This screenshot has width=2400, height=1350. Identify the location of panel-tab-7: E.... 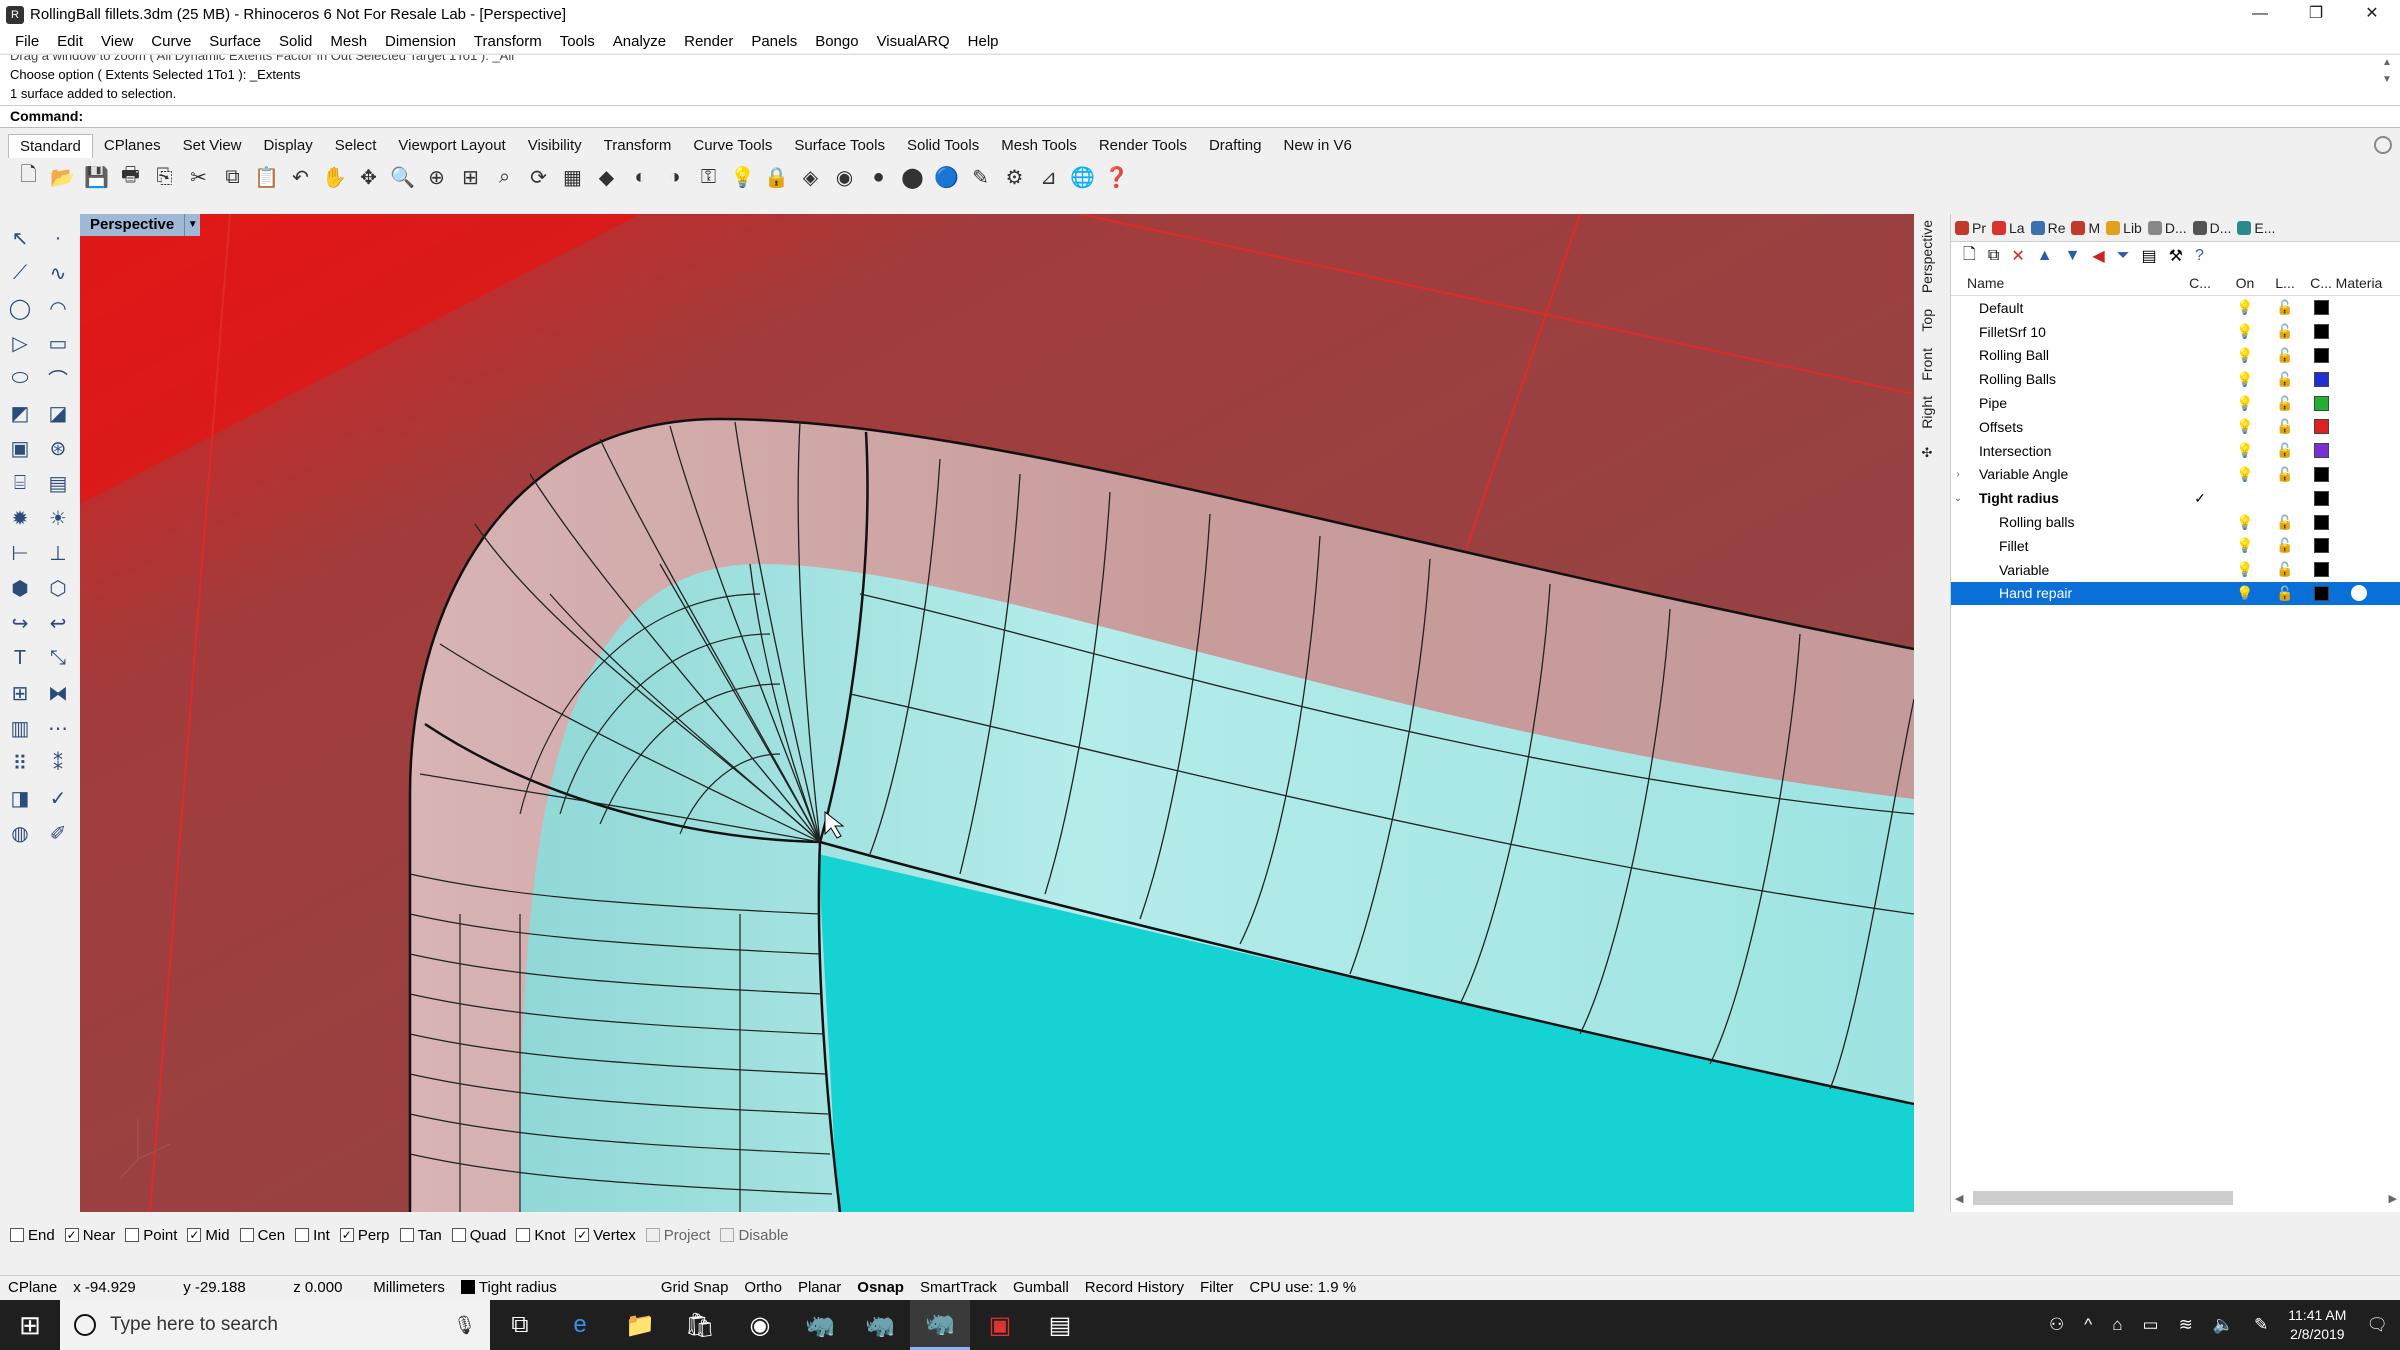
(2256, 228).